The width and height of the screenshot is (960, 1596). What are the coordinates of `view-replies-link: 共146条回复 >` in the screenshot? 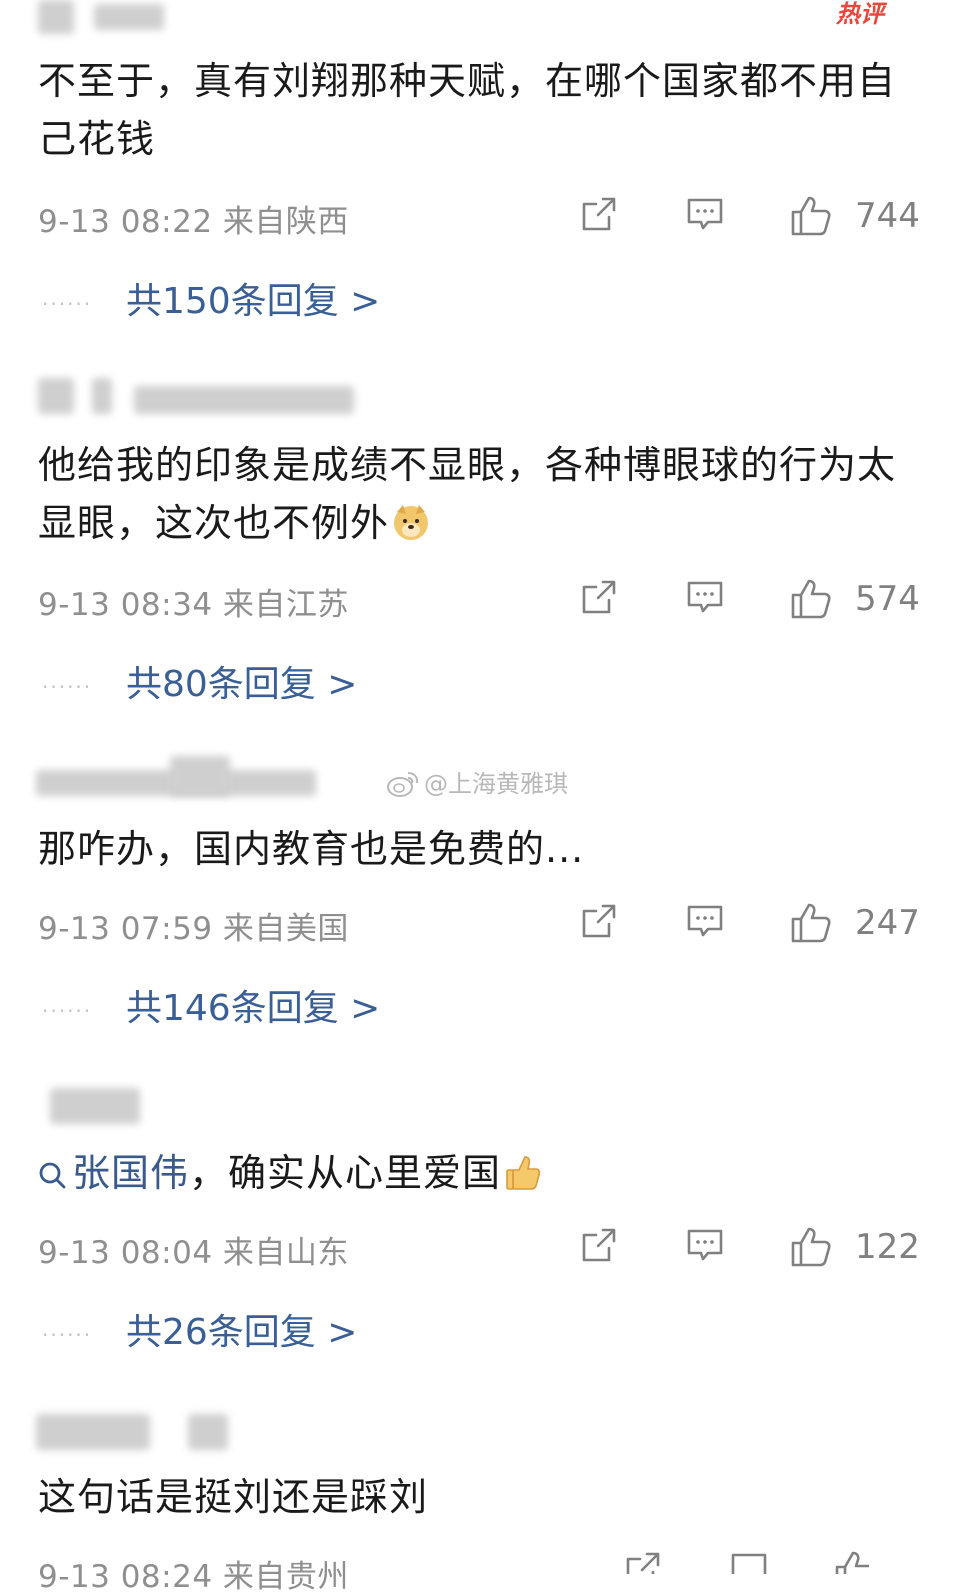 It's located at (253, 1005).